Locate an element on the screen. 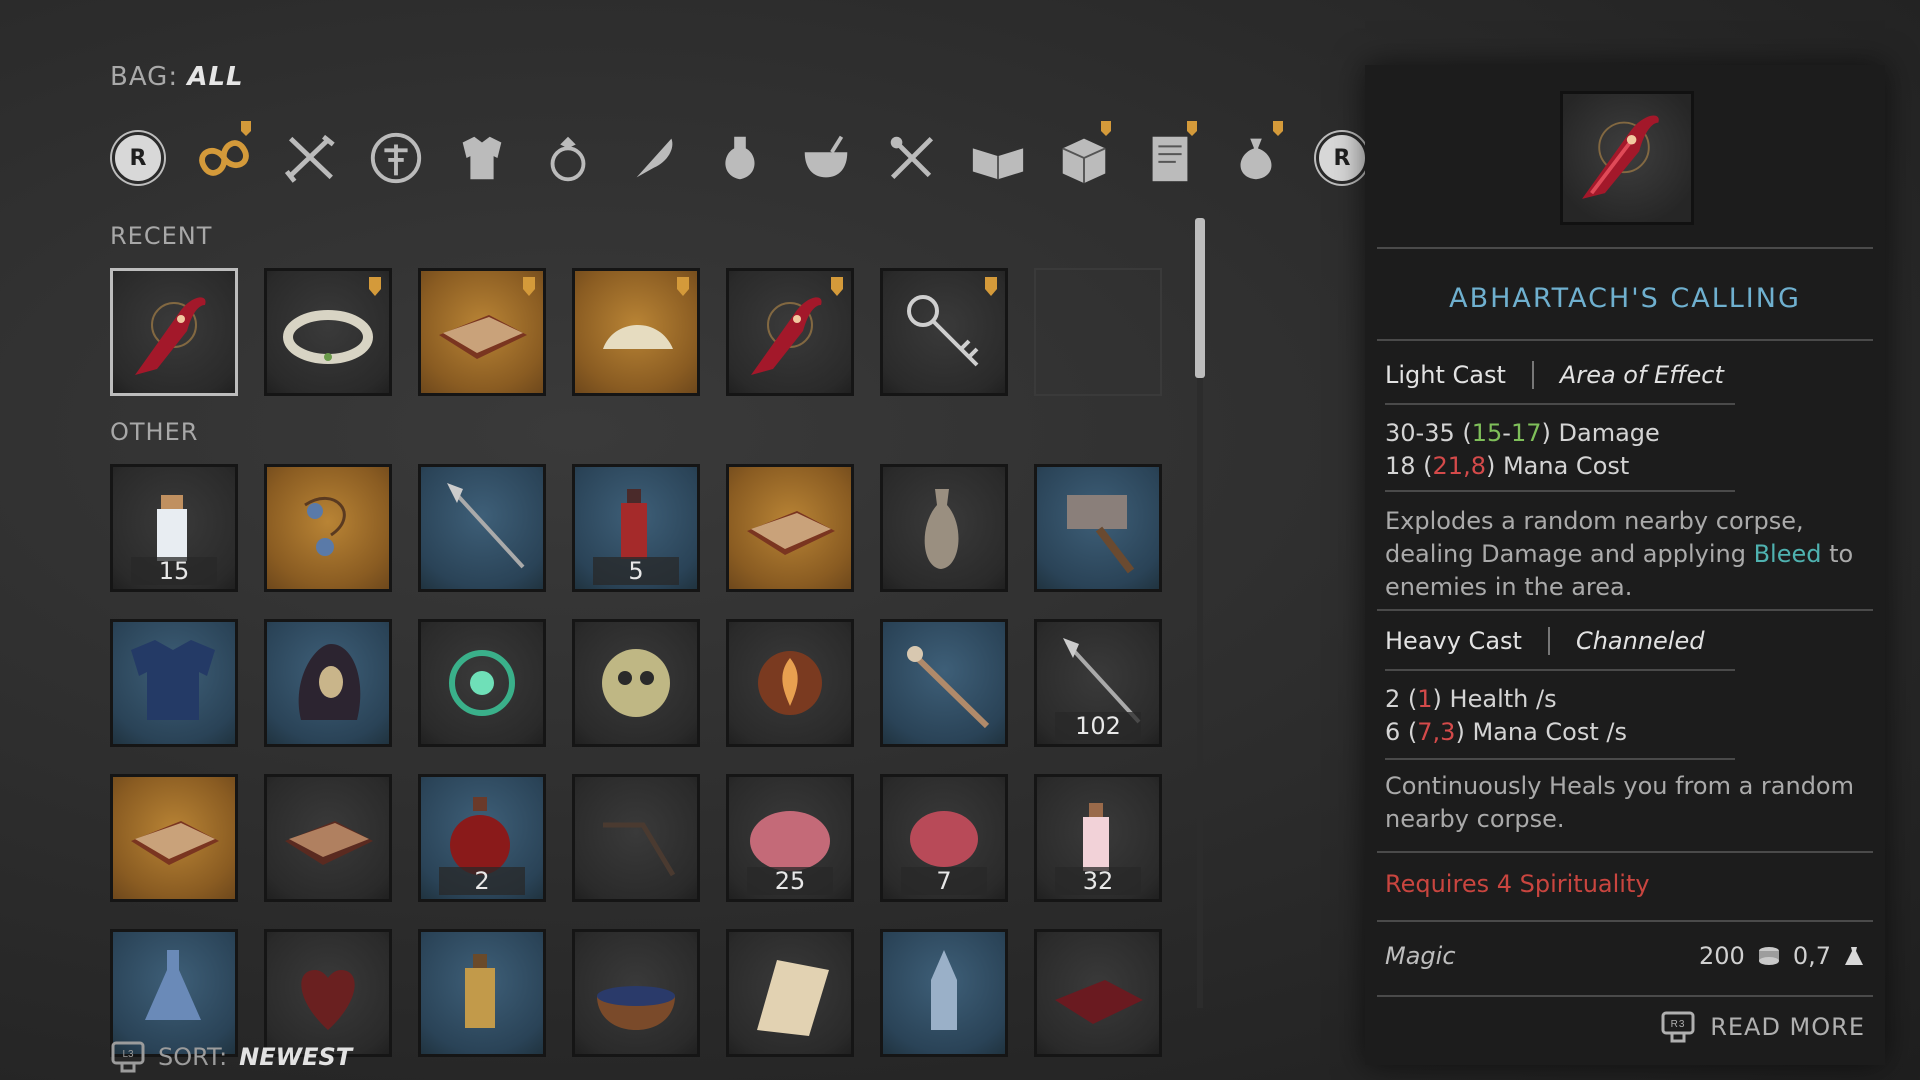  category-quills is located at coordinates (654, 158).